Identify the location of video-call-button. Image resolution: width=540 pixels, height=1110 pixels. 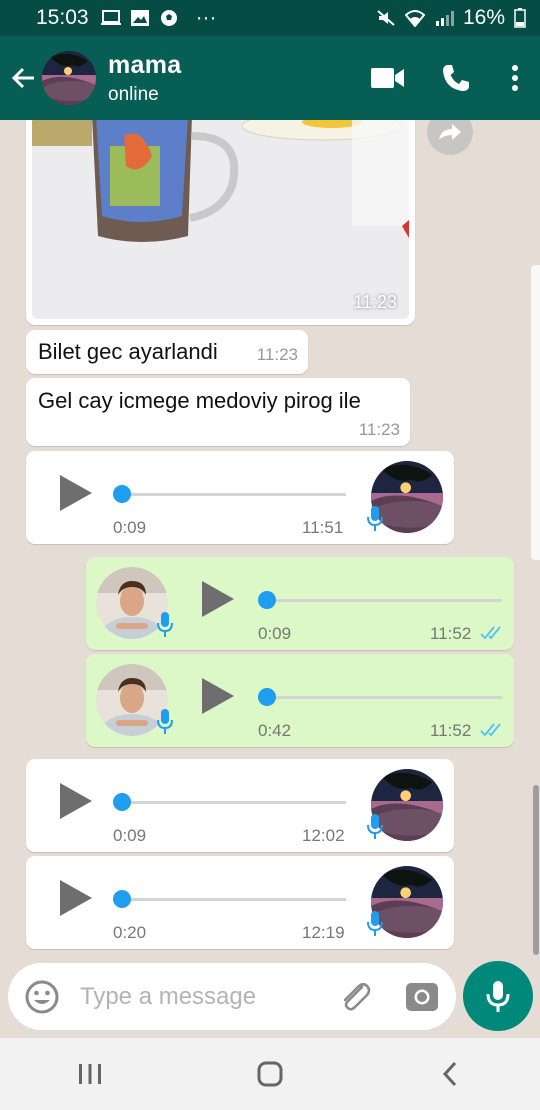
(388, 78).